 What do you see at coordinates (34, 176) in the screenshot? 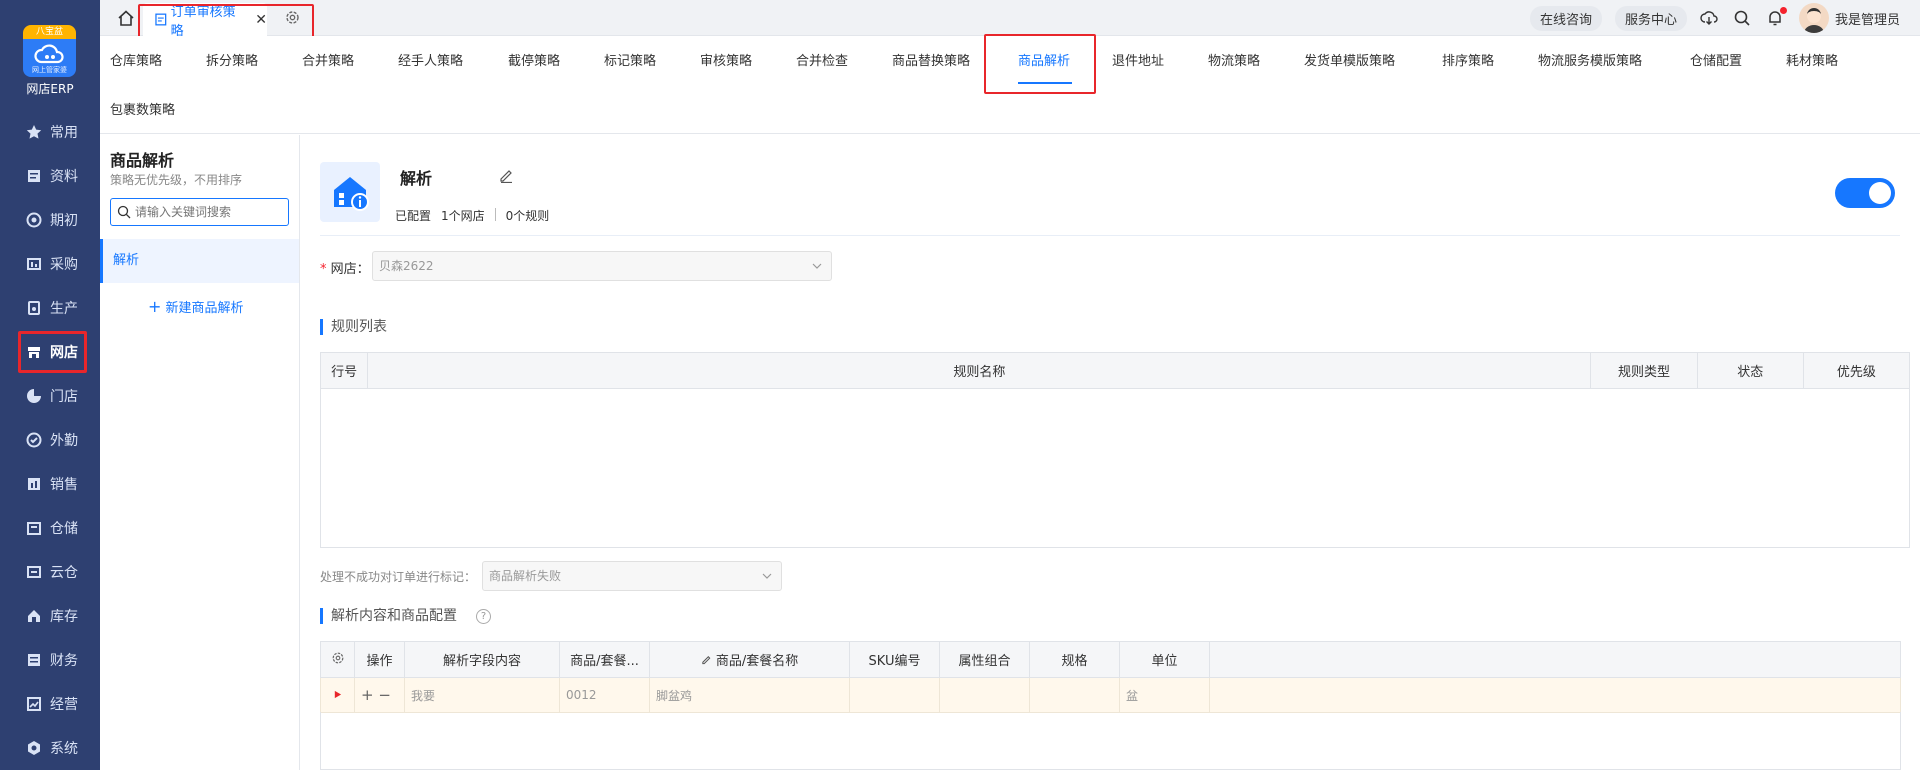
I see `document-icon` at bounding box center [34, 176].